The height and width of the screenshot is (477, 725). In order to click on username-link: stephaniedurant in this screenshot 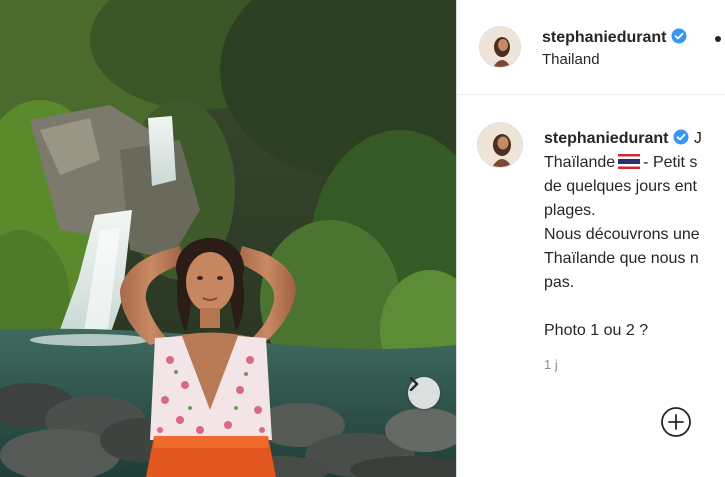, I will do `click(614, 37)`.